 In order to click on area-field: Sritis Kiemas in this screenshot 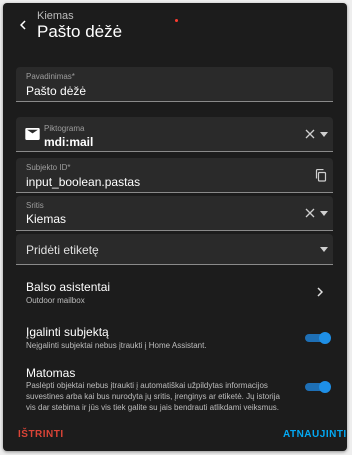, I will do `click(174, 213)`.